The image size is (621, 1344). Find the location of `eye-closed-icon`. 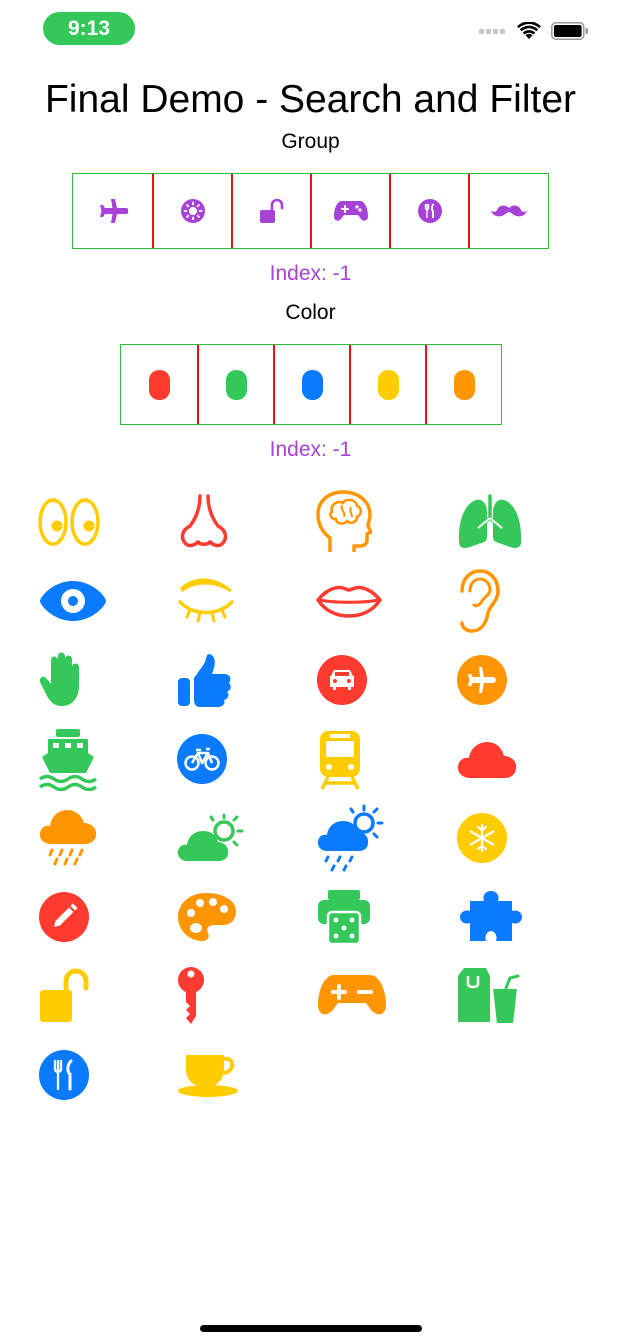

eye-closed-icon is located at coordinates (206, 600).